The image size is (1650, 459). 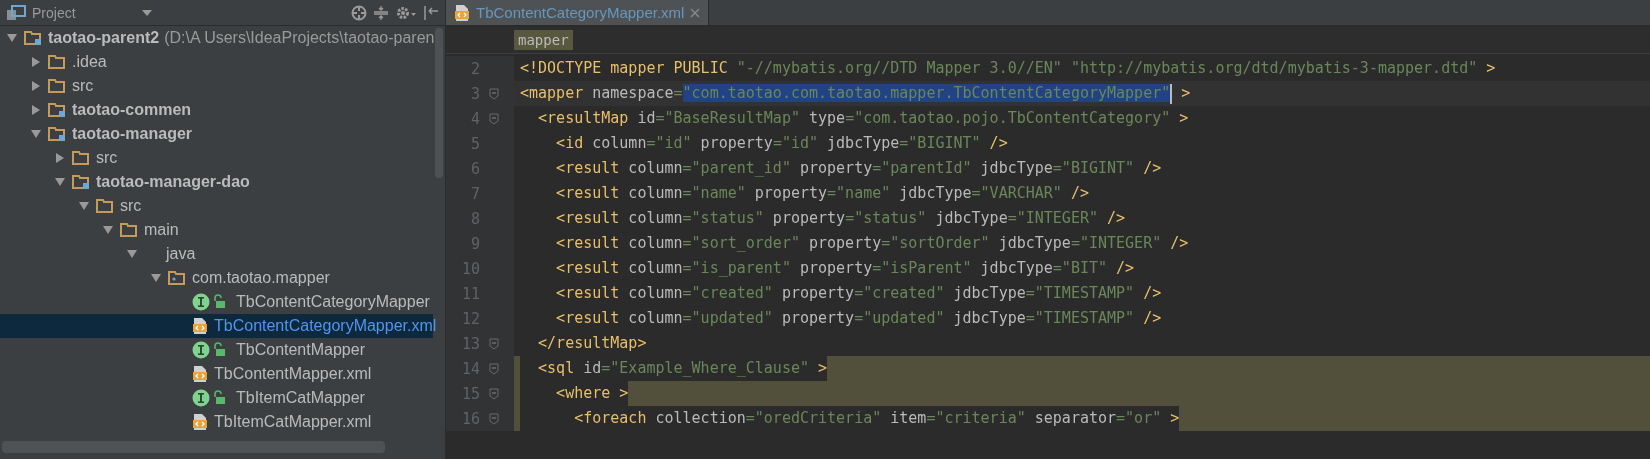 What do you see at coordinates (300, 398) in the screenshot?
I see `tree-item-label: TbItemCatMapper` at bounding box center [300, 398].